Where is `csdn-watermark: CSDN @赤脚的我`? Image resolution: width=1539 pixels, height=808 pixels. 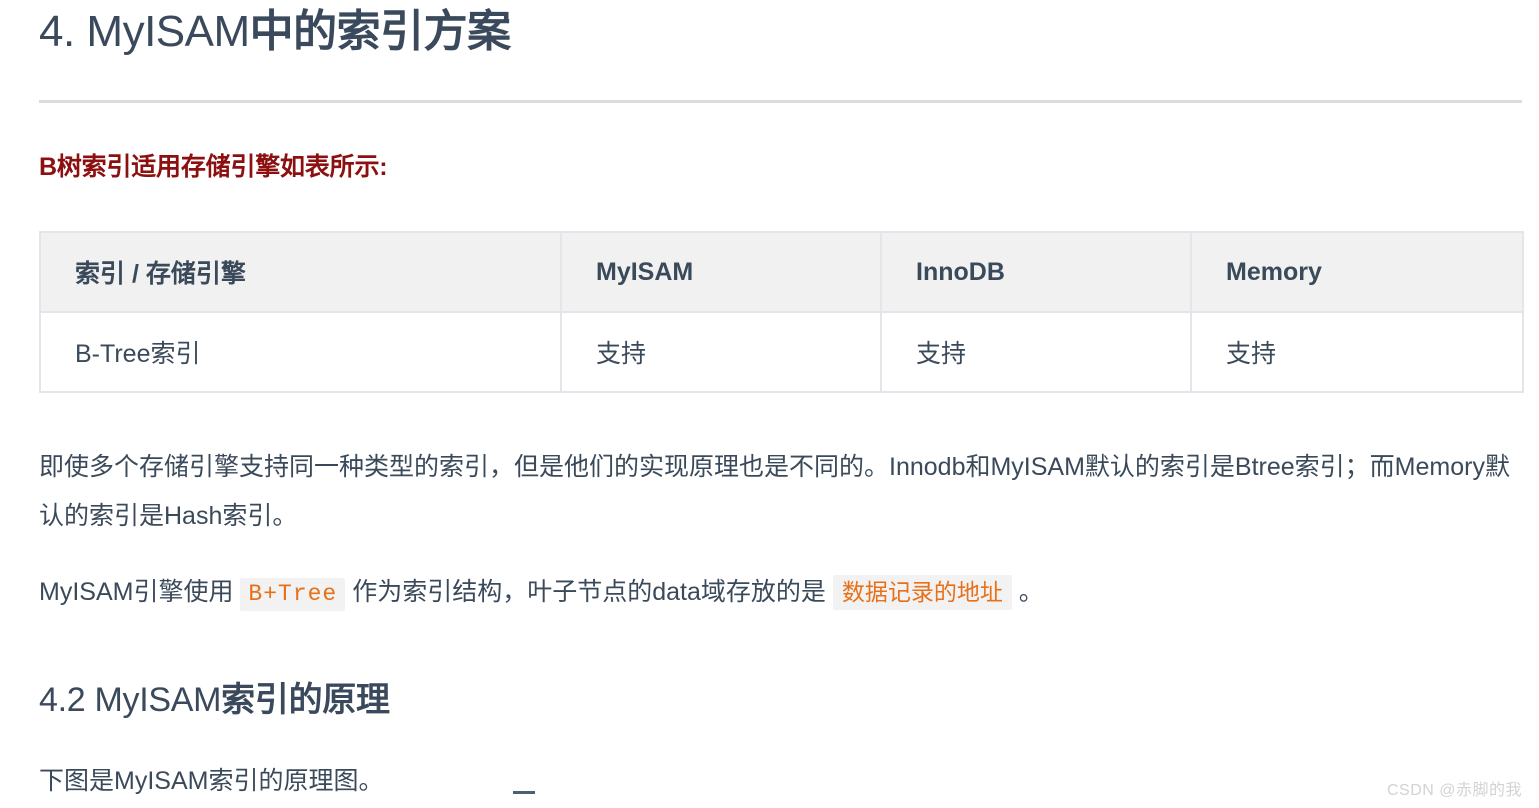 csdn-watermark: CSDN @赤脚的我 is located at coordinates (1454, 790).